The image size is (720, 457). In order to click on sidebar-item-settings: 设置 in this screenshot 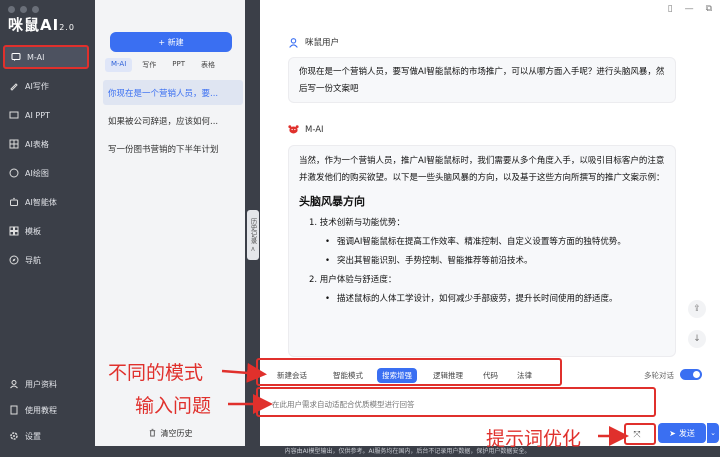, I will do `click(47, 436)`.